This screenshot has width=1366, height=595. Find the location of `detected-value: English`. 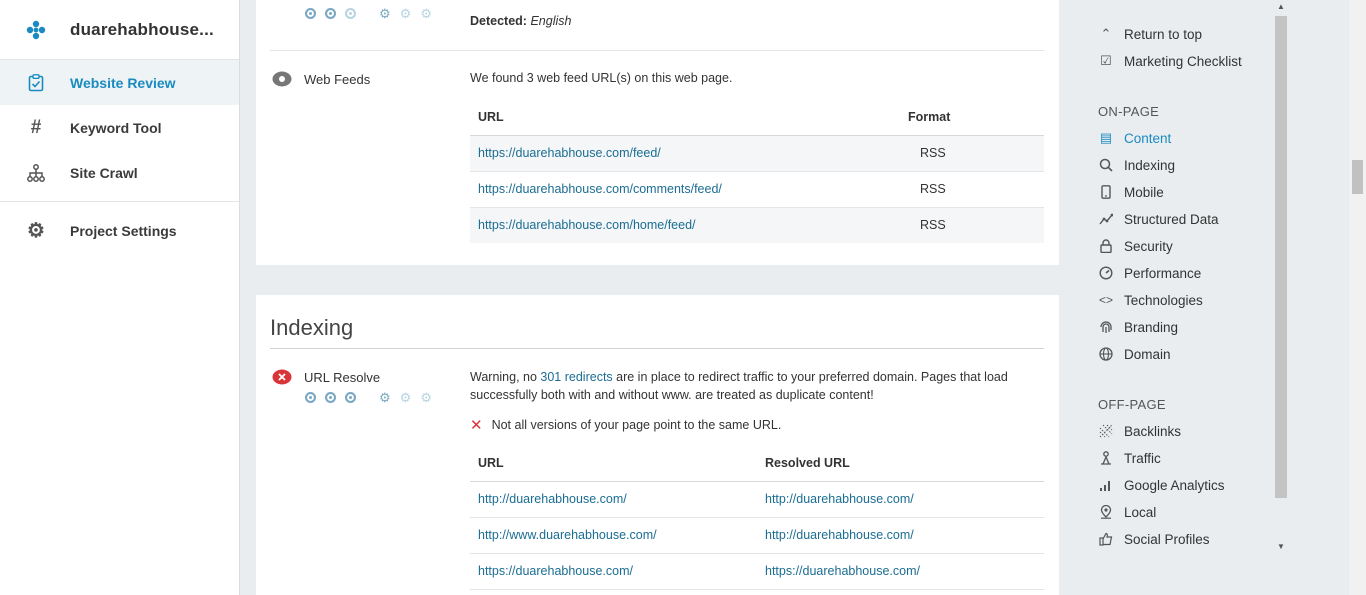

detected-value: English is located at coordinates (551, 21).